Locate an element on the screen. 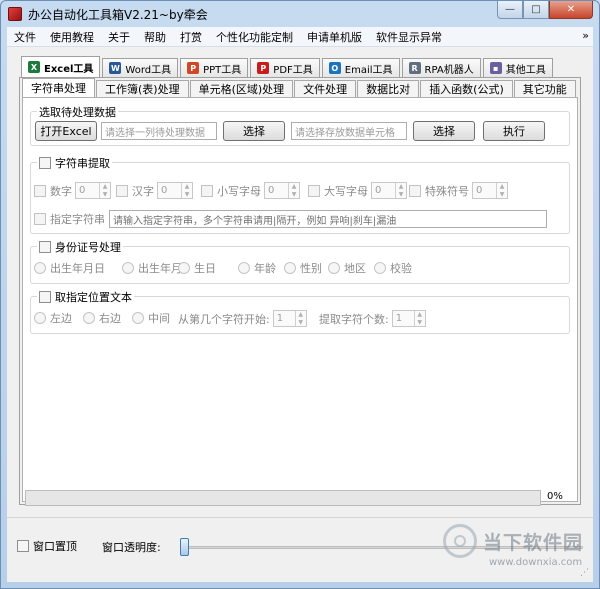  close-button: ✕ is located at coordinates (571, 10).